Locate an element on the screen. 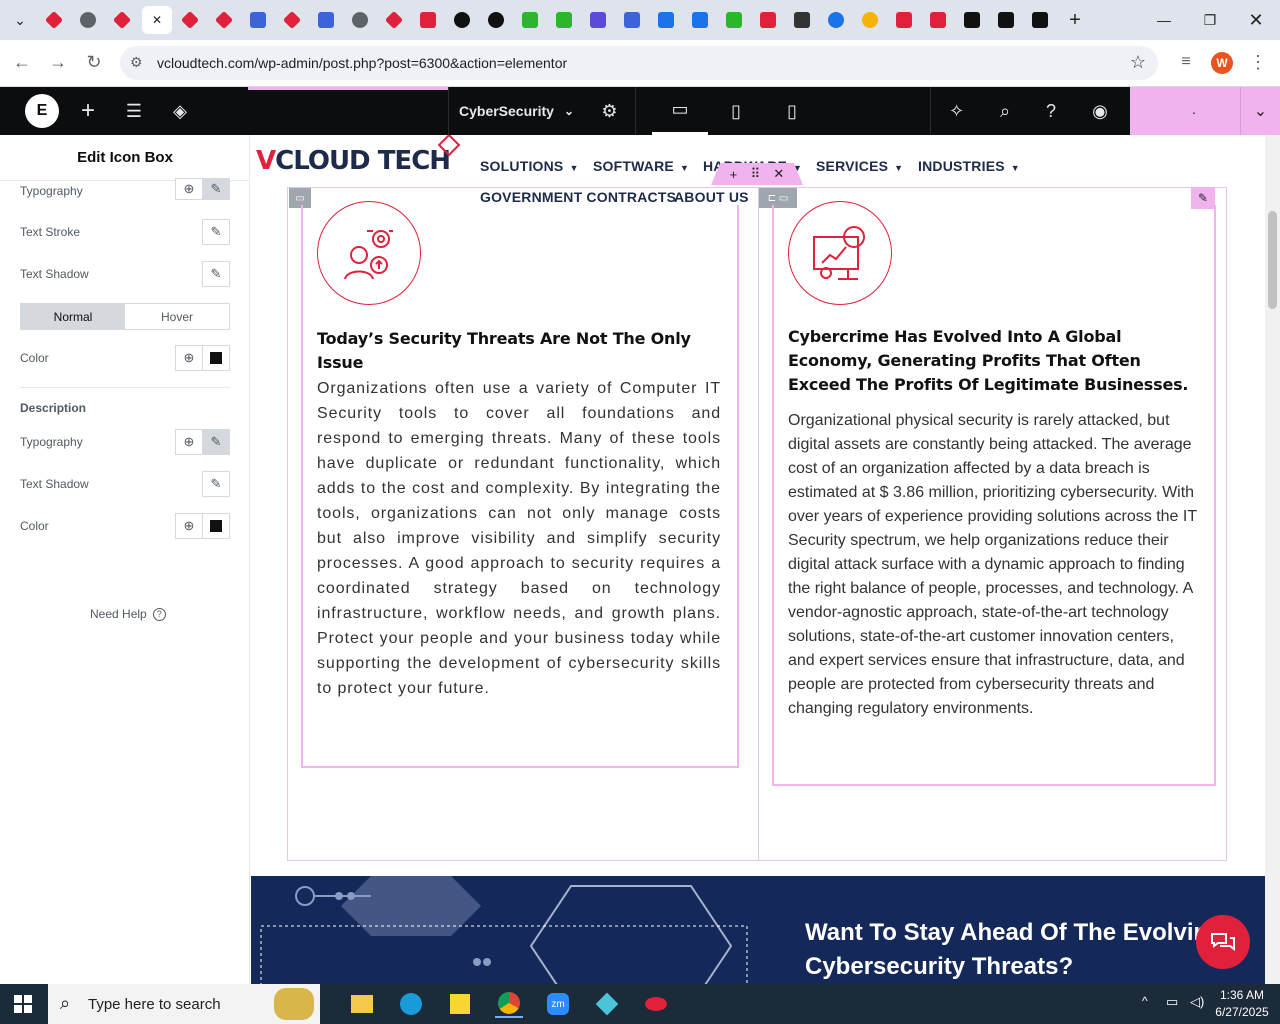 This screenshot has height=1024, width=1280. sticky-notes-icon is located at coordinates (460, 1004).